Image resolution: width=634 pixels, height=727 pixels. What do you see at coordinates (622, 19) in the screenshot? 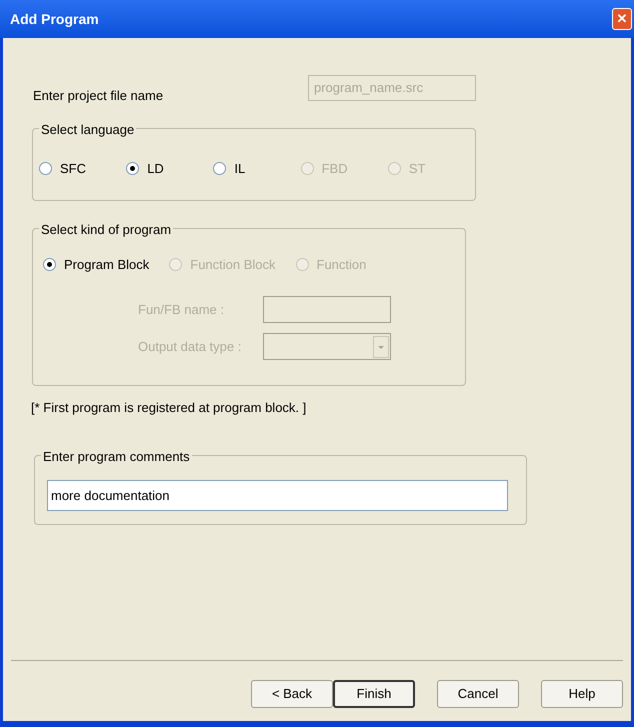
I see `close-button: ✕` at bounding box center [622, 19].